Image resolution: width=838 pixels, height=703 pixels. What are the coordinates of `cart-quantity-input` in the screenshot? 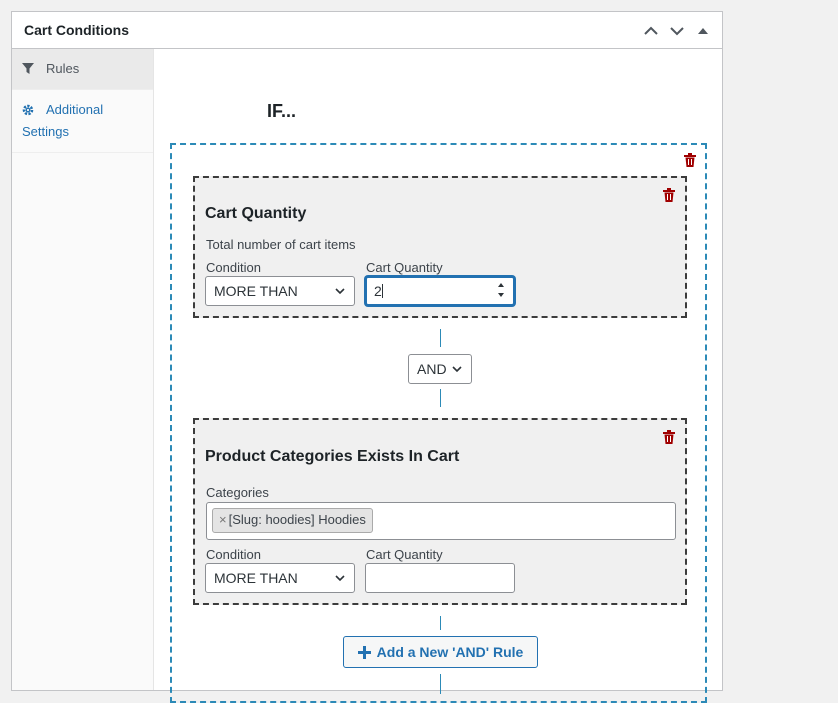 It's located at (440, 578).